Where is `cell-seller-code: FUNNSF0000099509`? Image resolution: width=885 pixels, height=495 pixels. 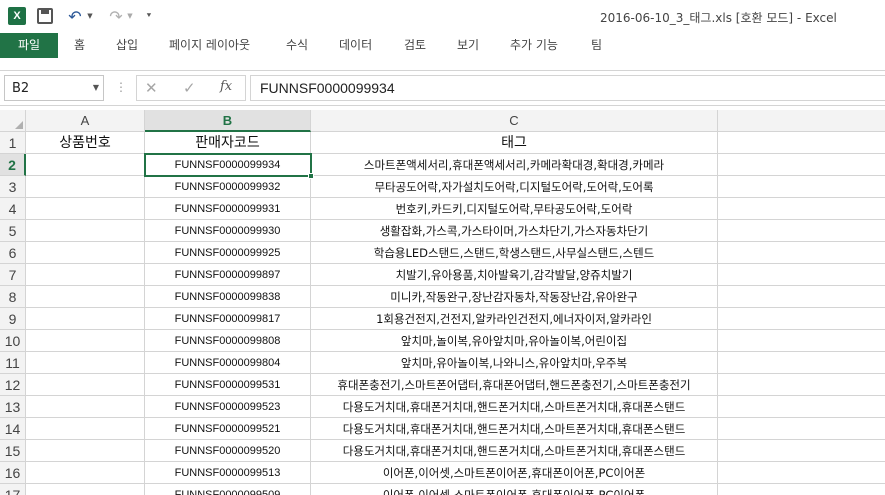
cell-seller-code: FUNNSF0000099509 is located at coordinates (228, 489).